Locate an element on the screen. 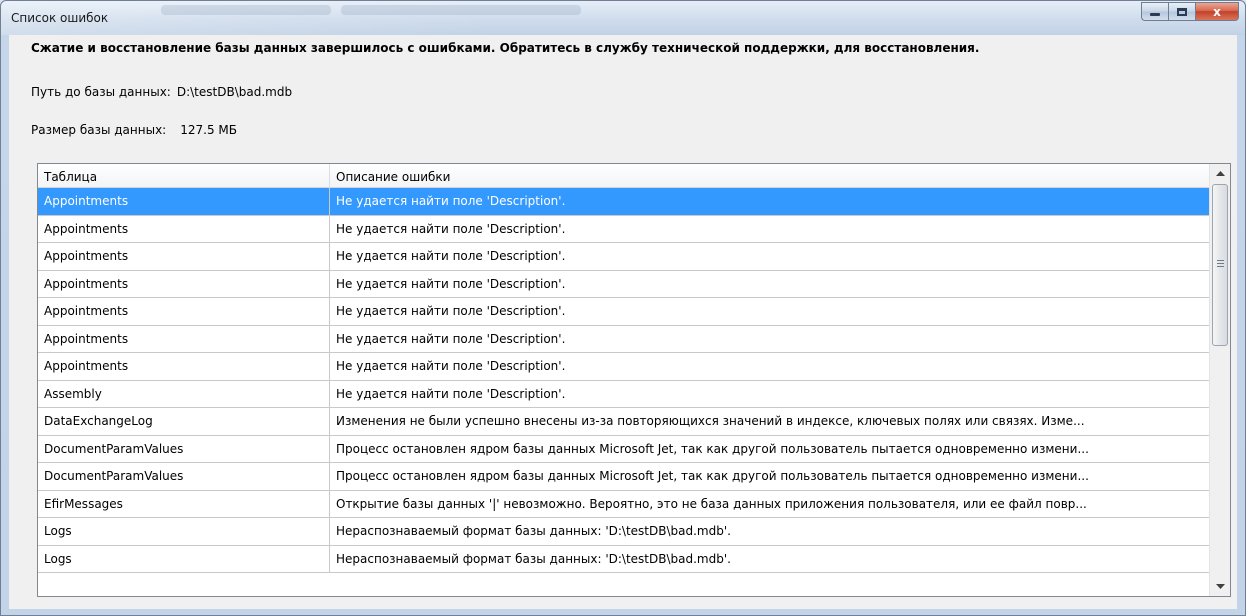 This screenshot has width=1246, height=616. cell-table-name: Assembly is located at coordinates (184, 393).